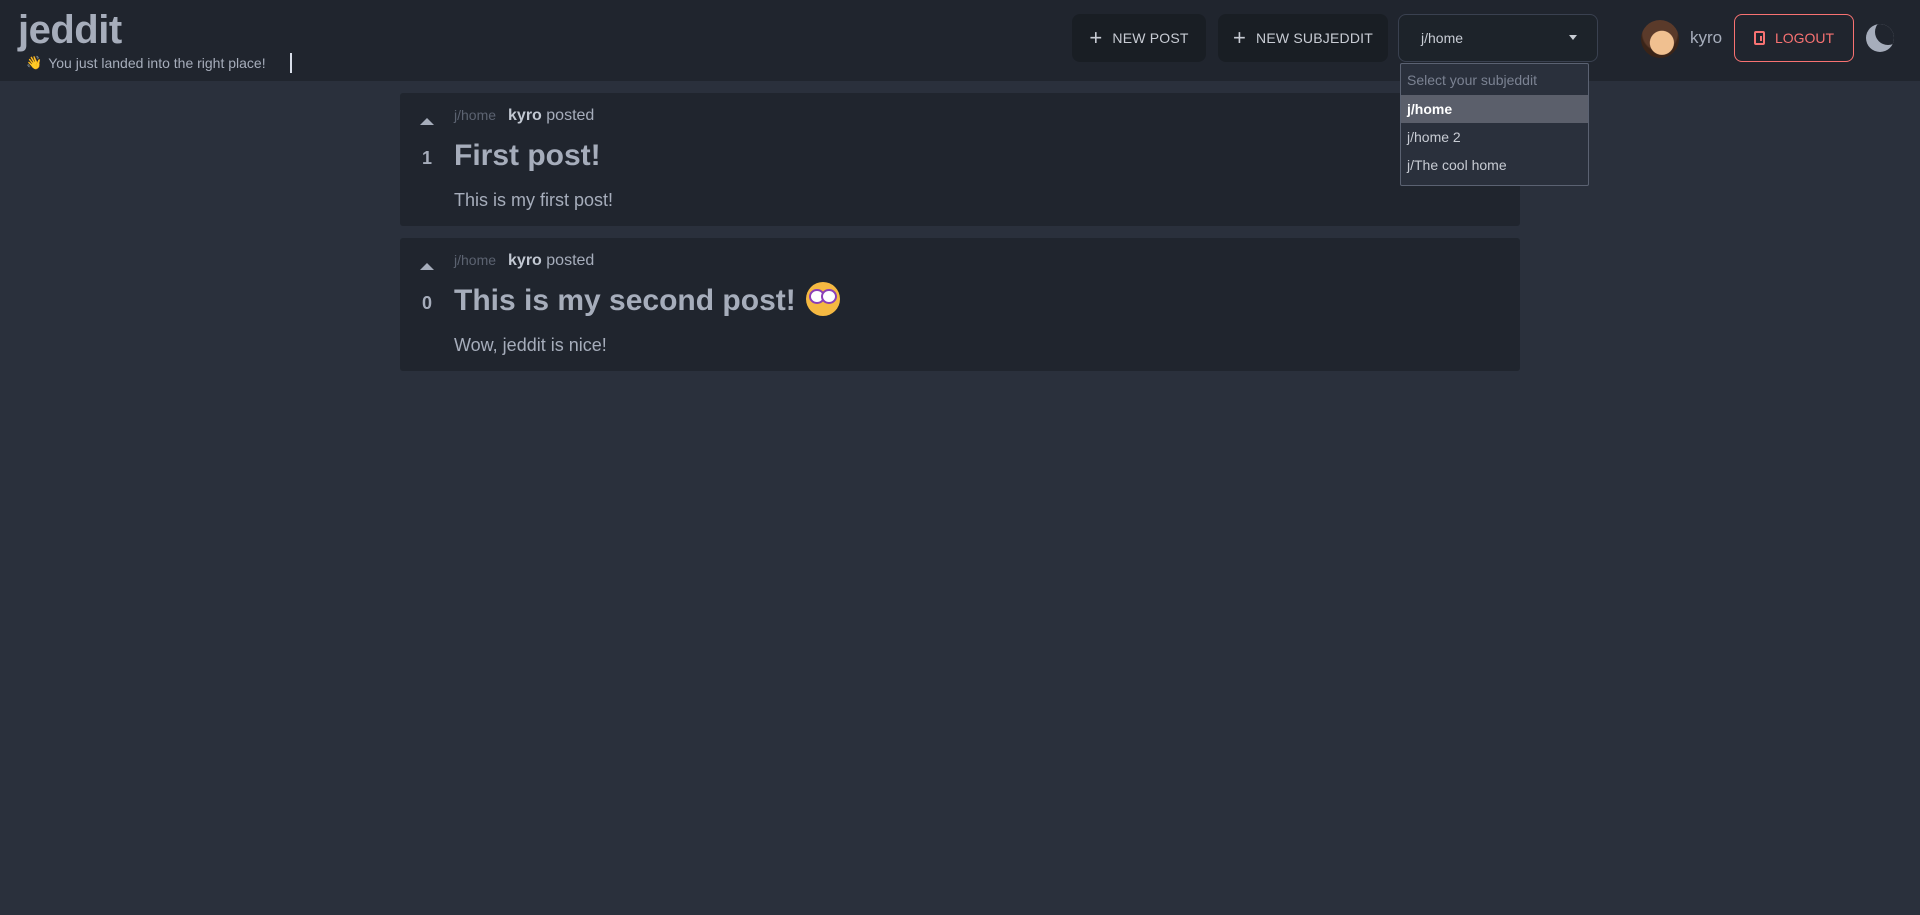 This screenshot has height=915, width=1920. What do you see at coordinates (290, 63) in the screenshot?
I see `typing-cursor` at bounding box center [290, 63].